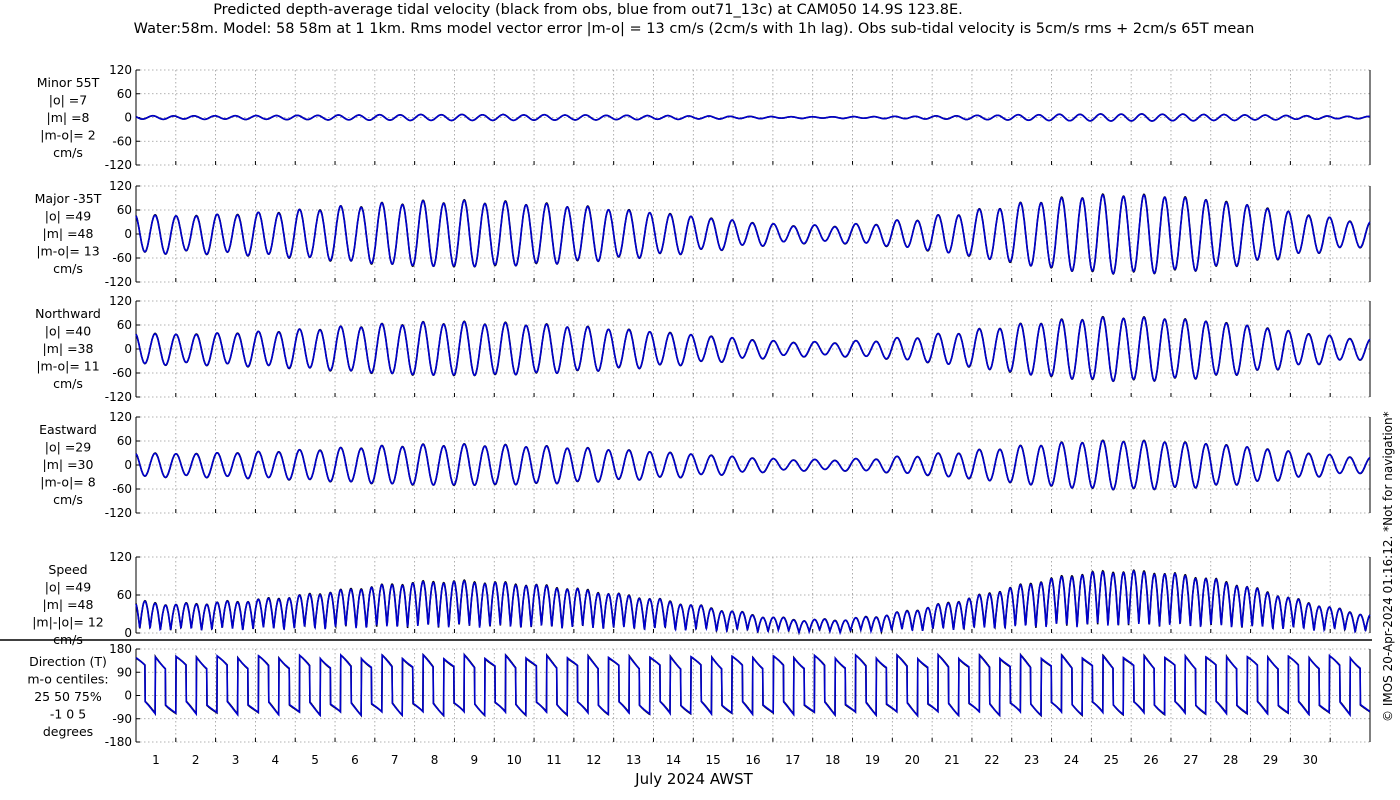 This screenshot has width=1400, height=800. I want to click on x-tick-label: 15, so click(713, 760).